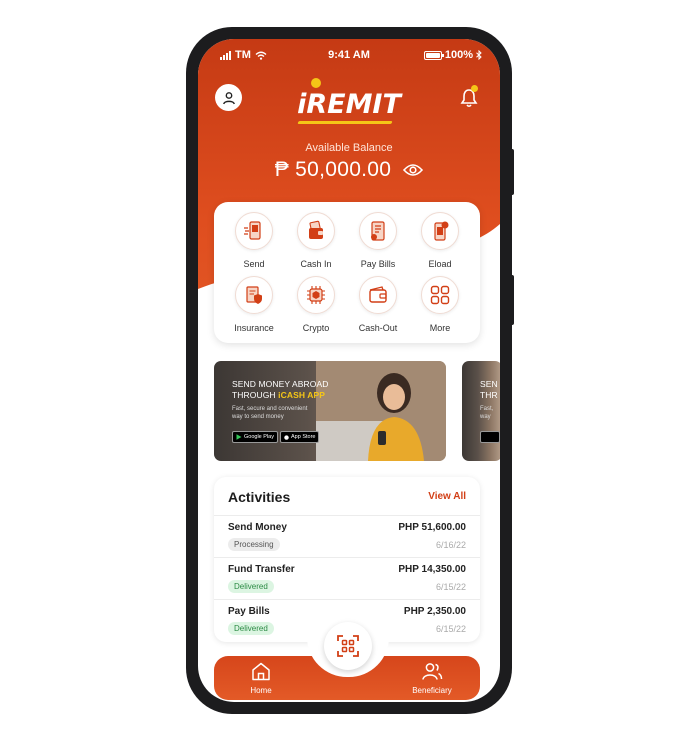 Image resolution: width=700 pixels, height=739 pixels. What do you see at coordinates (300, 437) in the screenshot?
I see `app-store-badge: App Store` at bounding box center [300, 437].